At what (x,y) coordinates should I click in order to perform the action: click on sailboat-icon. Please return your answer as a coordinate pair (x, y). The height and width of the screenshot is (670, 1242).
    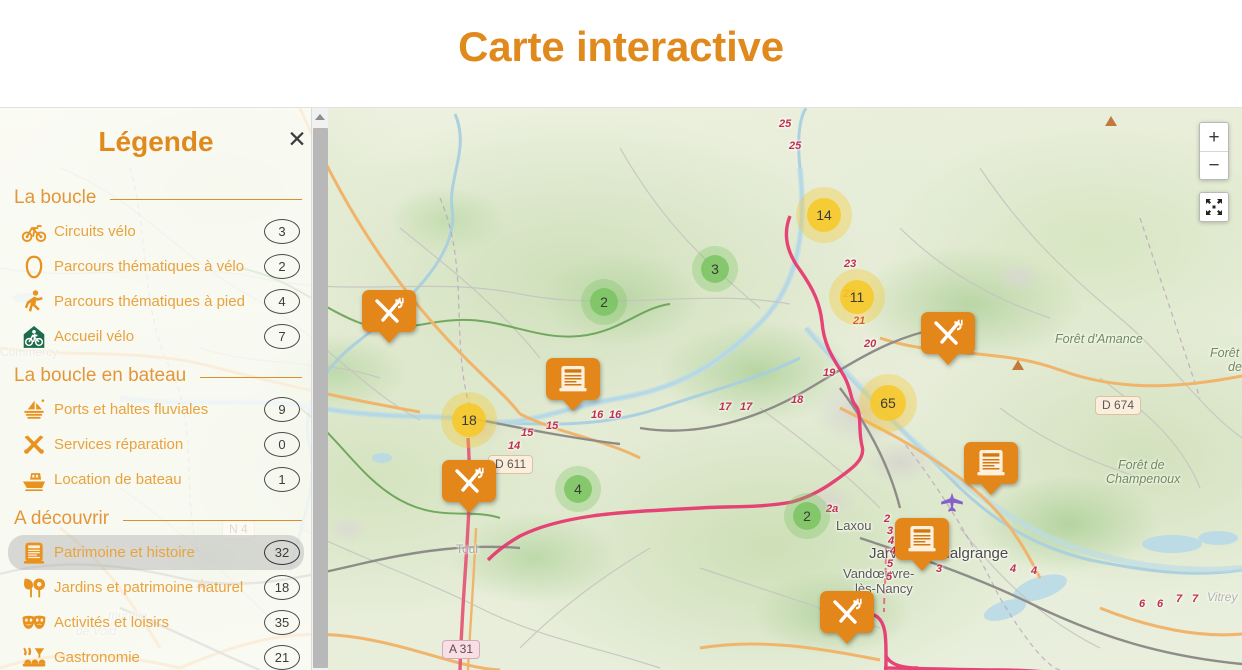
    Looking at the image, I should click on (34, 408).